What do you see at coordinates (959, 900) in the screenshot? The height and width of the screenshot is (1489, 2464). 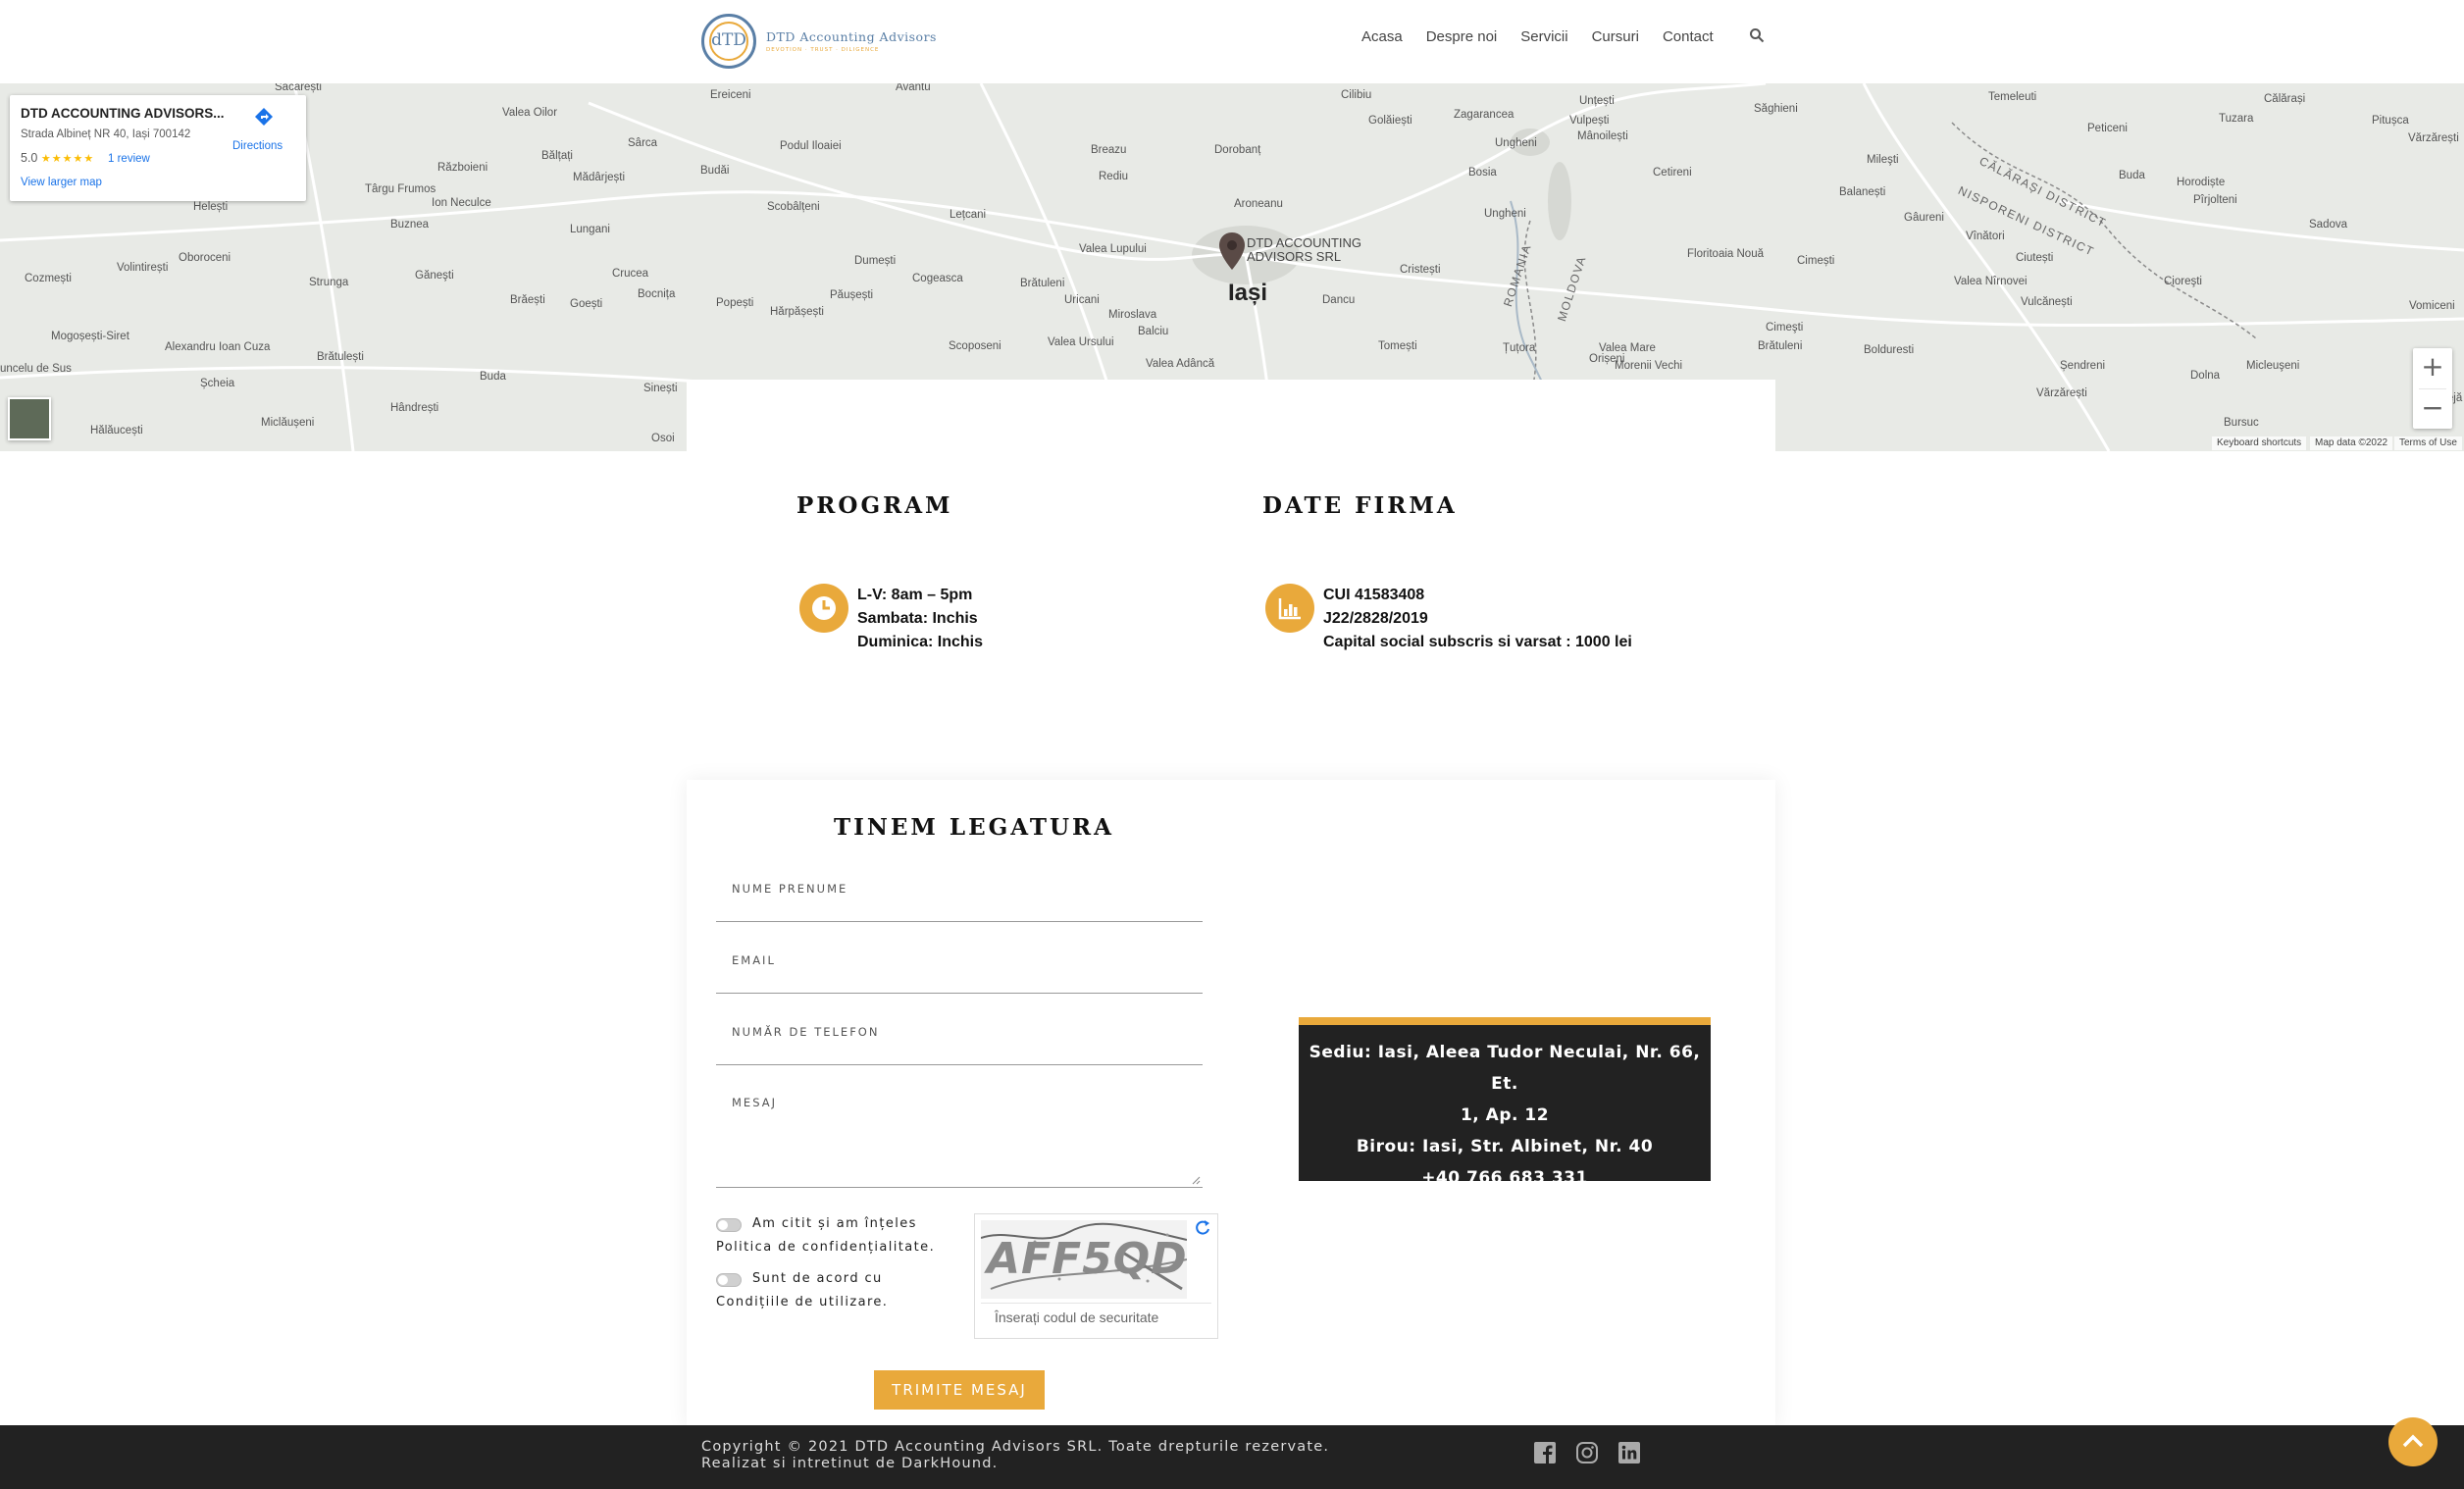 I see `name-field: NUME PRENUME` at bounding box center [959, 900].